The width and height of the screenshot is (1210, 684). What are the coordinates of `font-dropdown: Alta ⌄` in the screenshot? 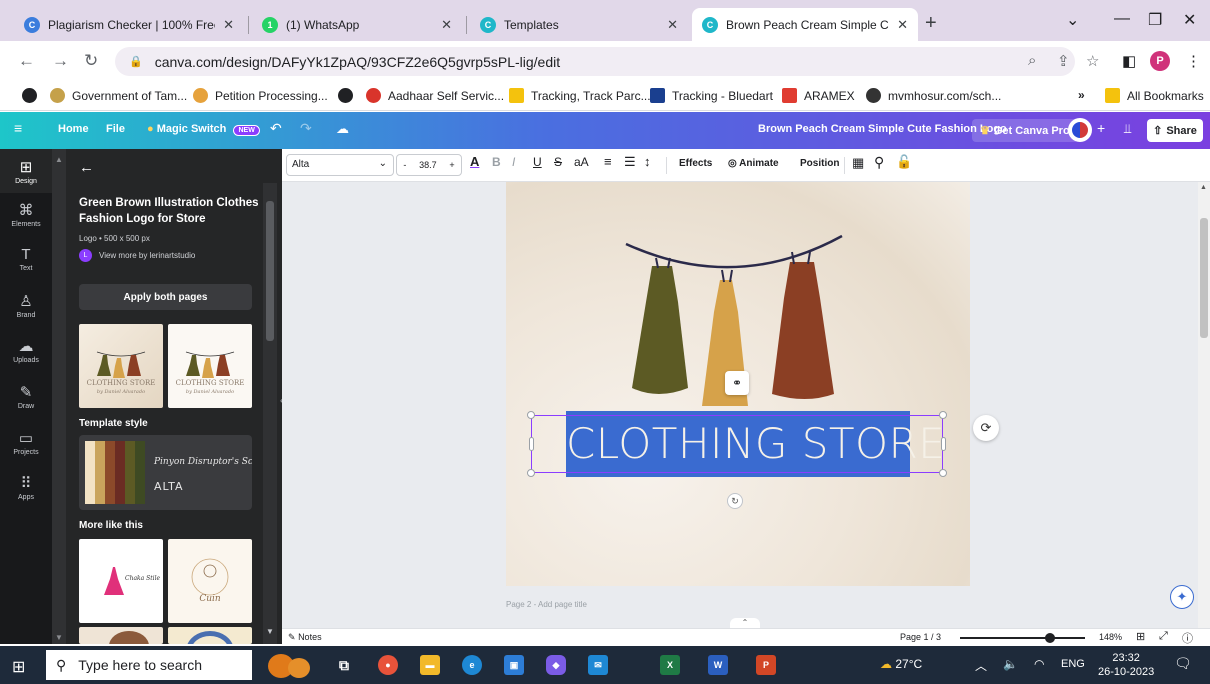 It's located at (340, 165).